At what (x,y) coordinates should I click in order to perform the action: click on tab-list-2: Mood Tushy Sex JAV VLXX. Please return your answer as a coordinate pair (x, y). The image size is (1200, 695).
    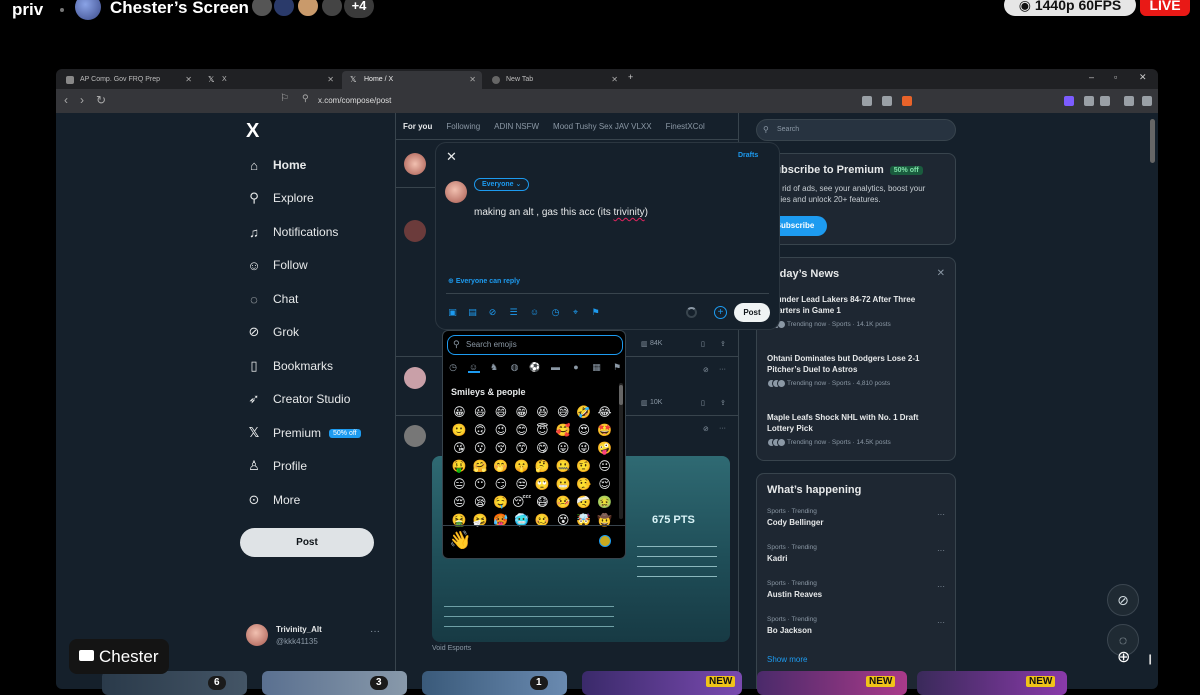
    Looking at the image, I should click on (602, 126).